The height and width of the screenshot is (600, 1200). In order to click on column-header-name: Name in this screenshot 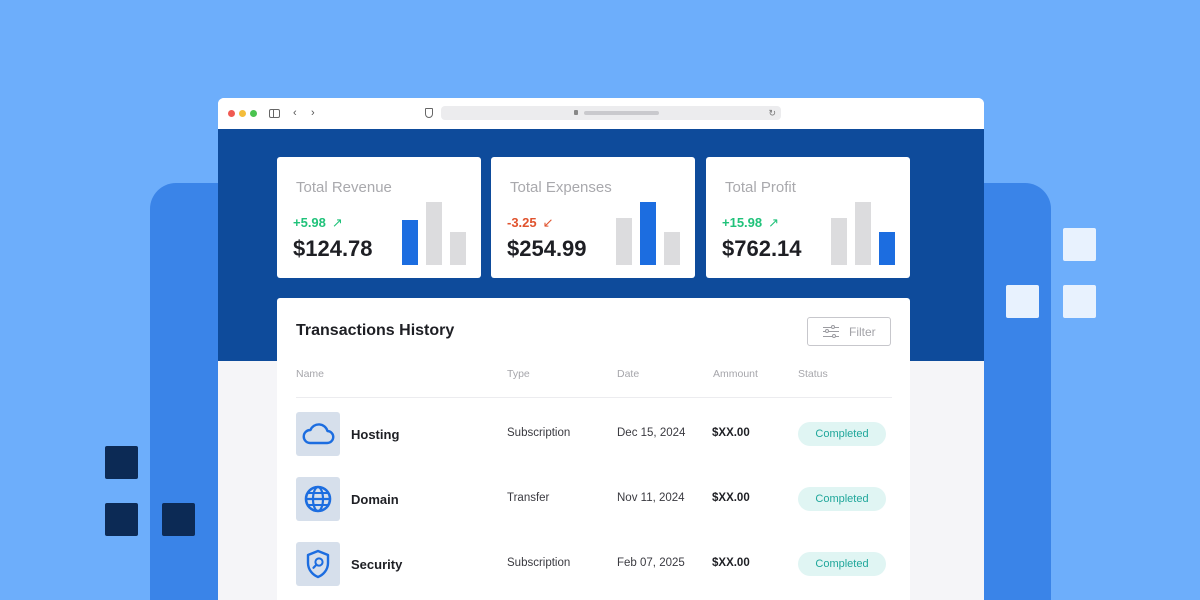, I will do `click(310, 374)`.